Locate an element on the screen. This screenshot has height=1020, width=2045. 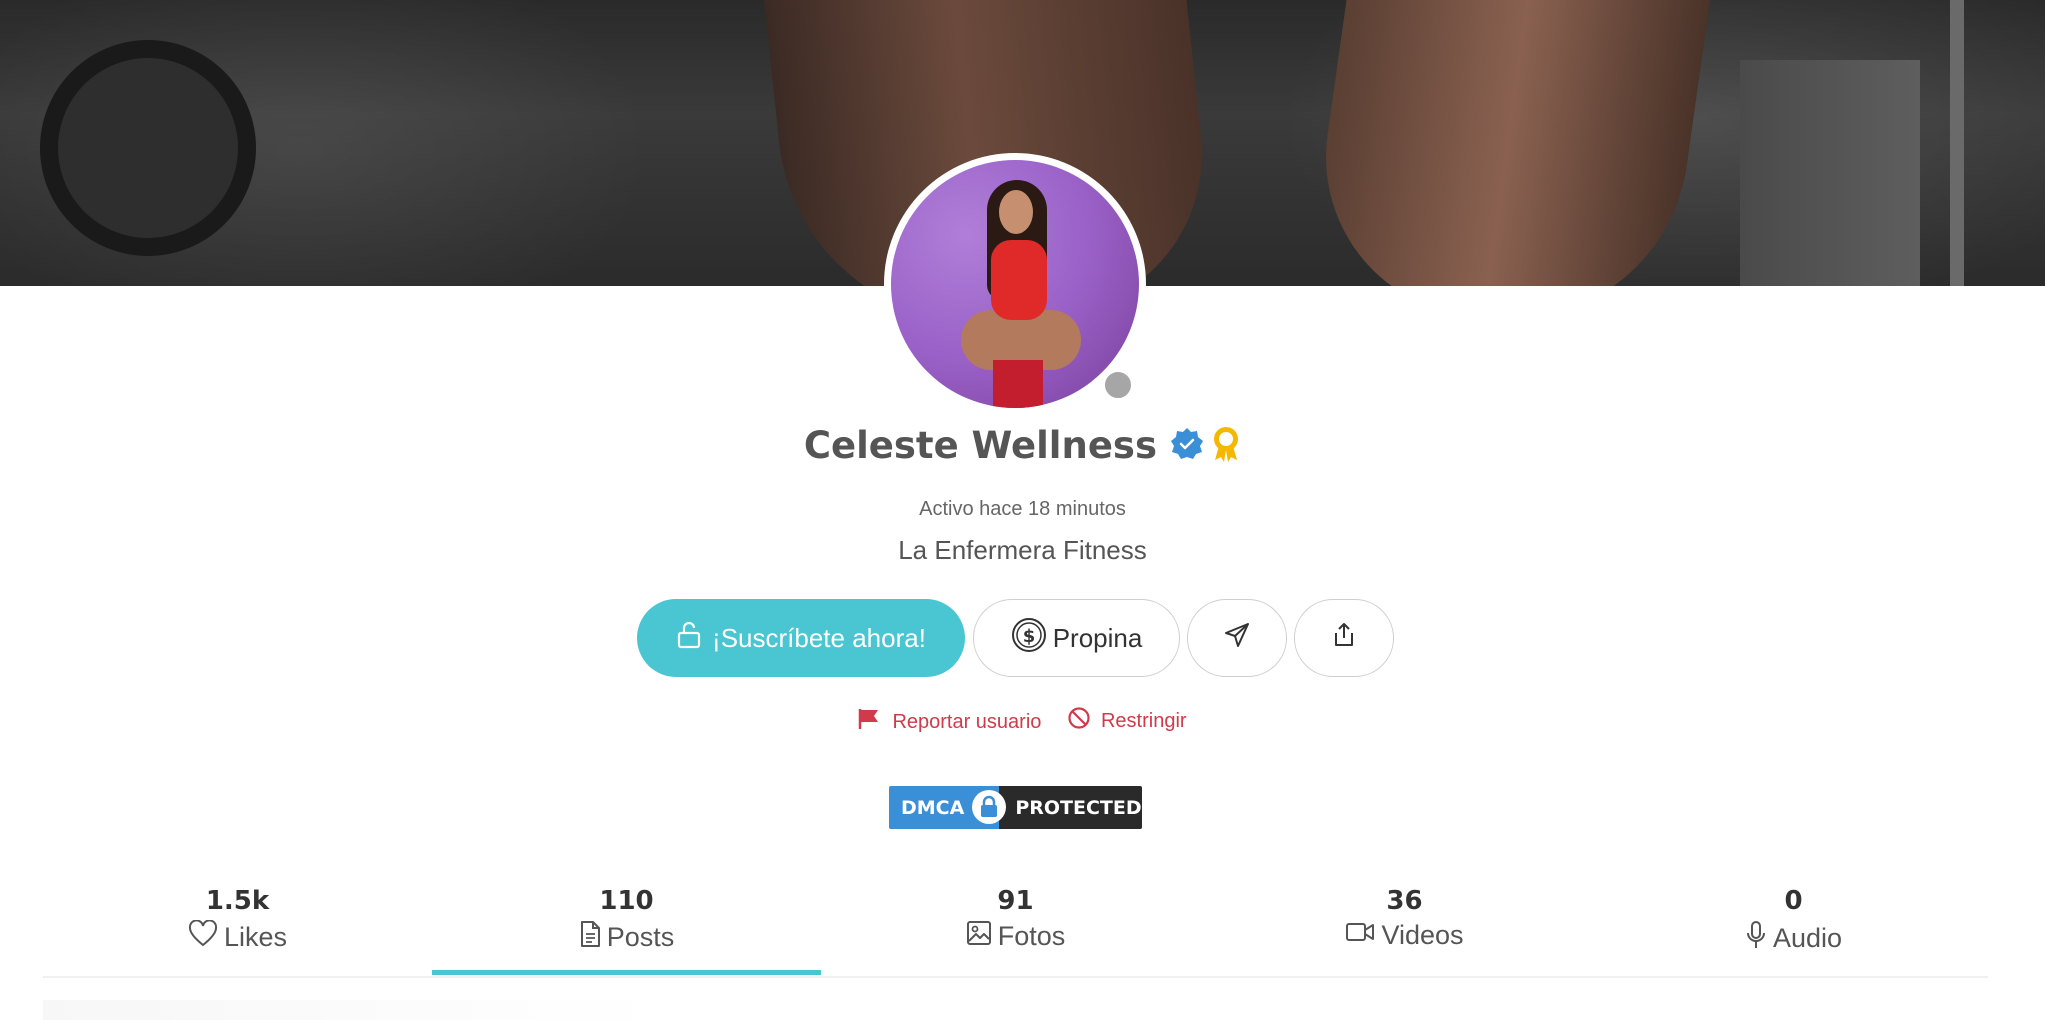
active-tab-indicator is located at coordinates (626, 972).